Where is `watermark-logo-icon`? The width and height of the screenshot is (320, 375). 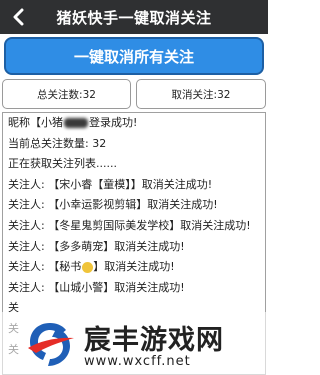
watermark-logo-icon is located at coordinates (50, 342).